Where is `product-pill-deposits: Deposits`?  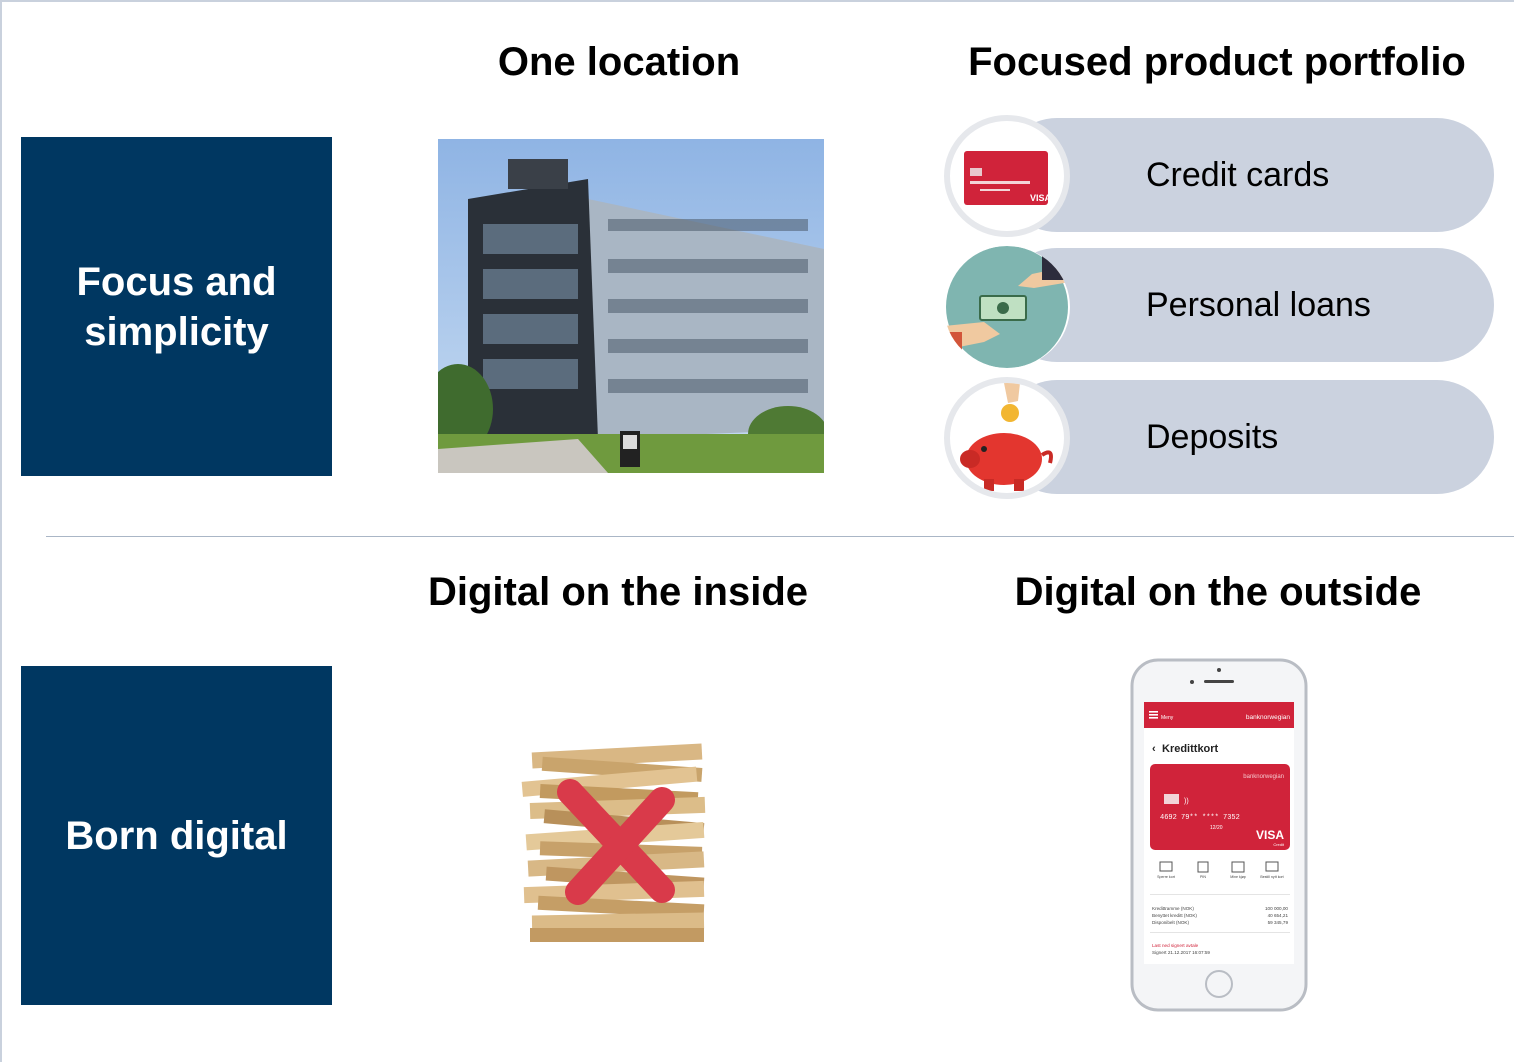
product-pill-deposits: Deposits is located at coordinates (1247, 437).